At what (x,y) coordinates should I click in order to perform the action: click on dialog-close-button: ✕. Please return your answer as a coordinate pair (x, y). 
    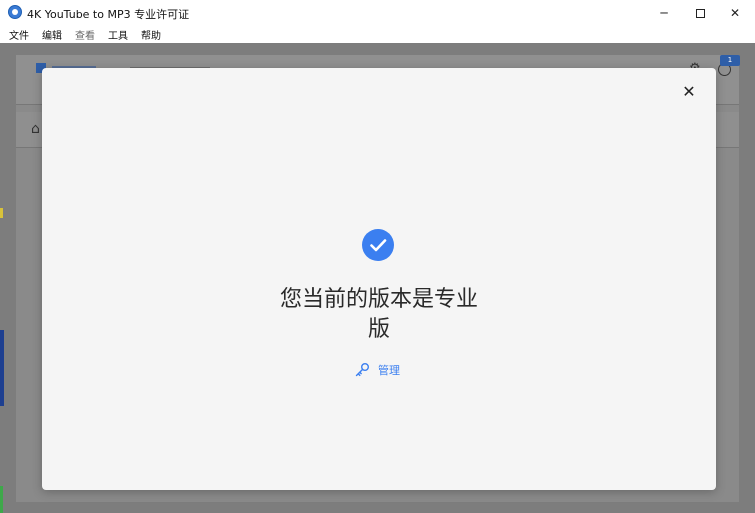
    Looking at the image, I should click on (689, 92).